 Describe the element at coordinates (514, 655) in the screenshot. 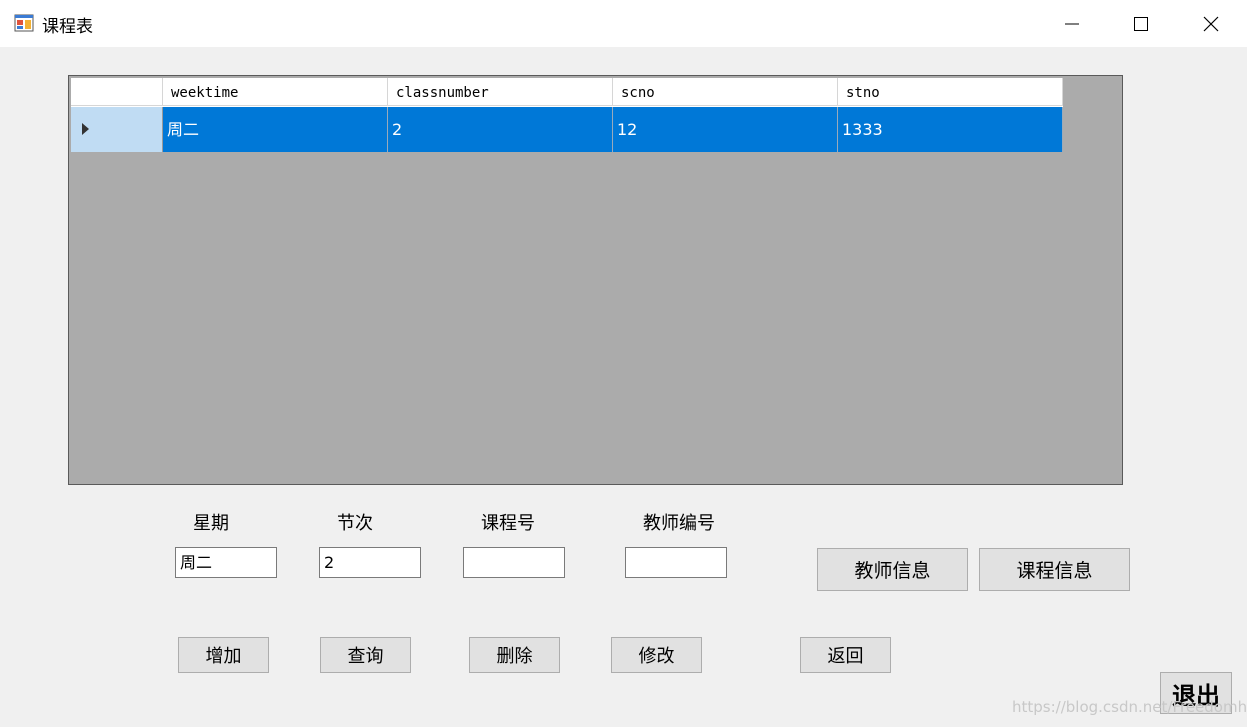

I see `delete-button: 删除` at that location.